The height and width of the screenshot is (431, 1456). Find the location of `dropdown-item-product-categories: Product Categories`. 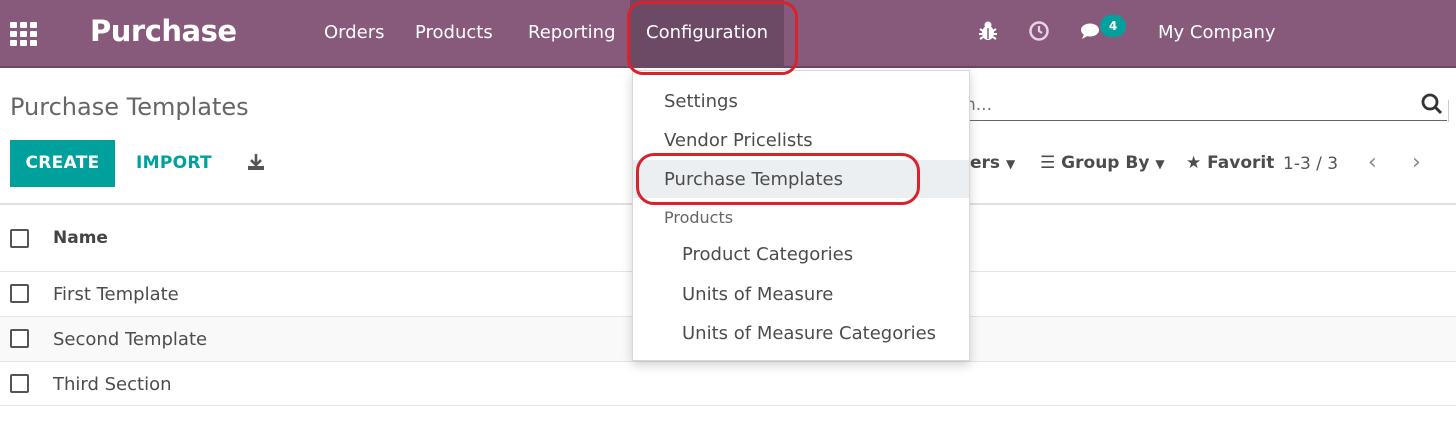

dropdown-item-product-categories: Product Categories is located at coordinates (801, 254).